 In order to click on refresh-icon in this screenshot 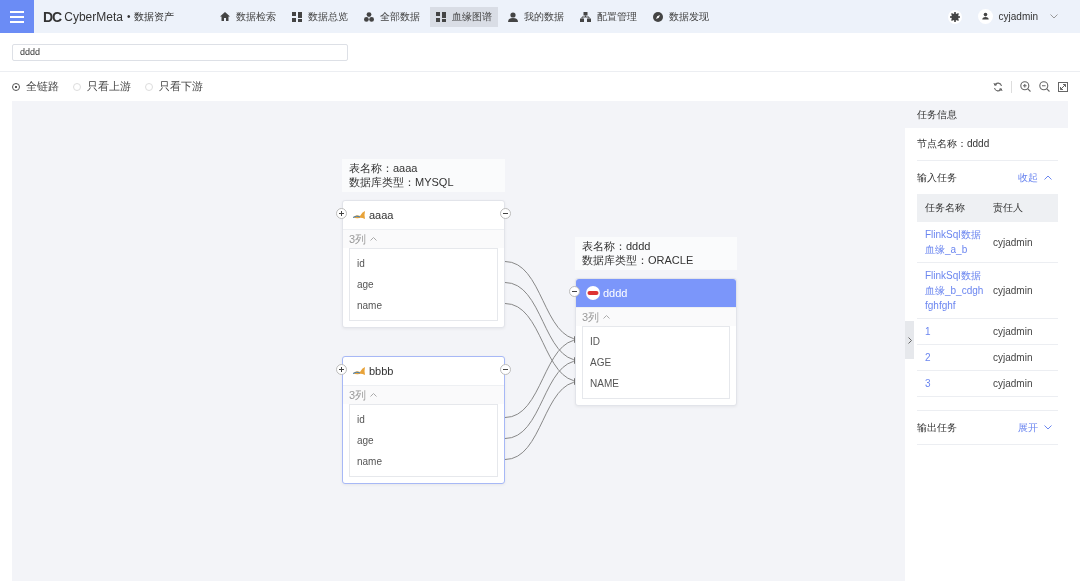, I will do `click(998, 86)`.